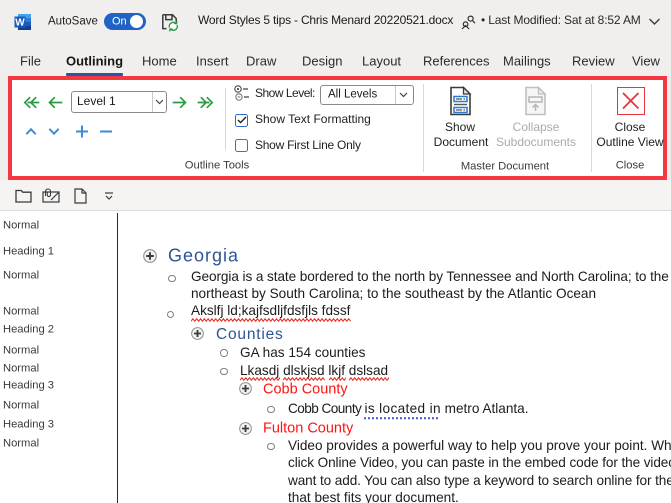 This screenshot has height=503, width=671. I want to click on svg-text: W, so click(20, 23).